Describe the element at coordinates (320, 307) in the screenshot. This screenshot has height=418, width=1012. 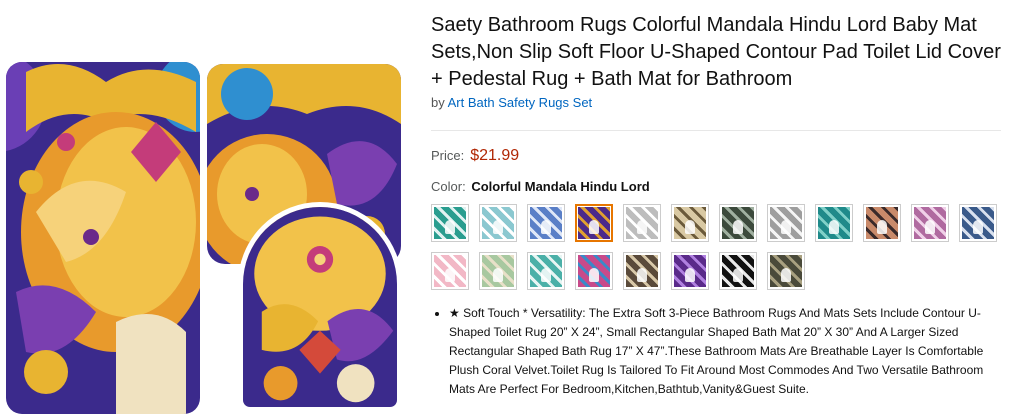
I see `contour-rug-image` at that location.